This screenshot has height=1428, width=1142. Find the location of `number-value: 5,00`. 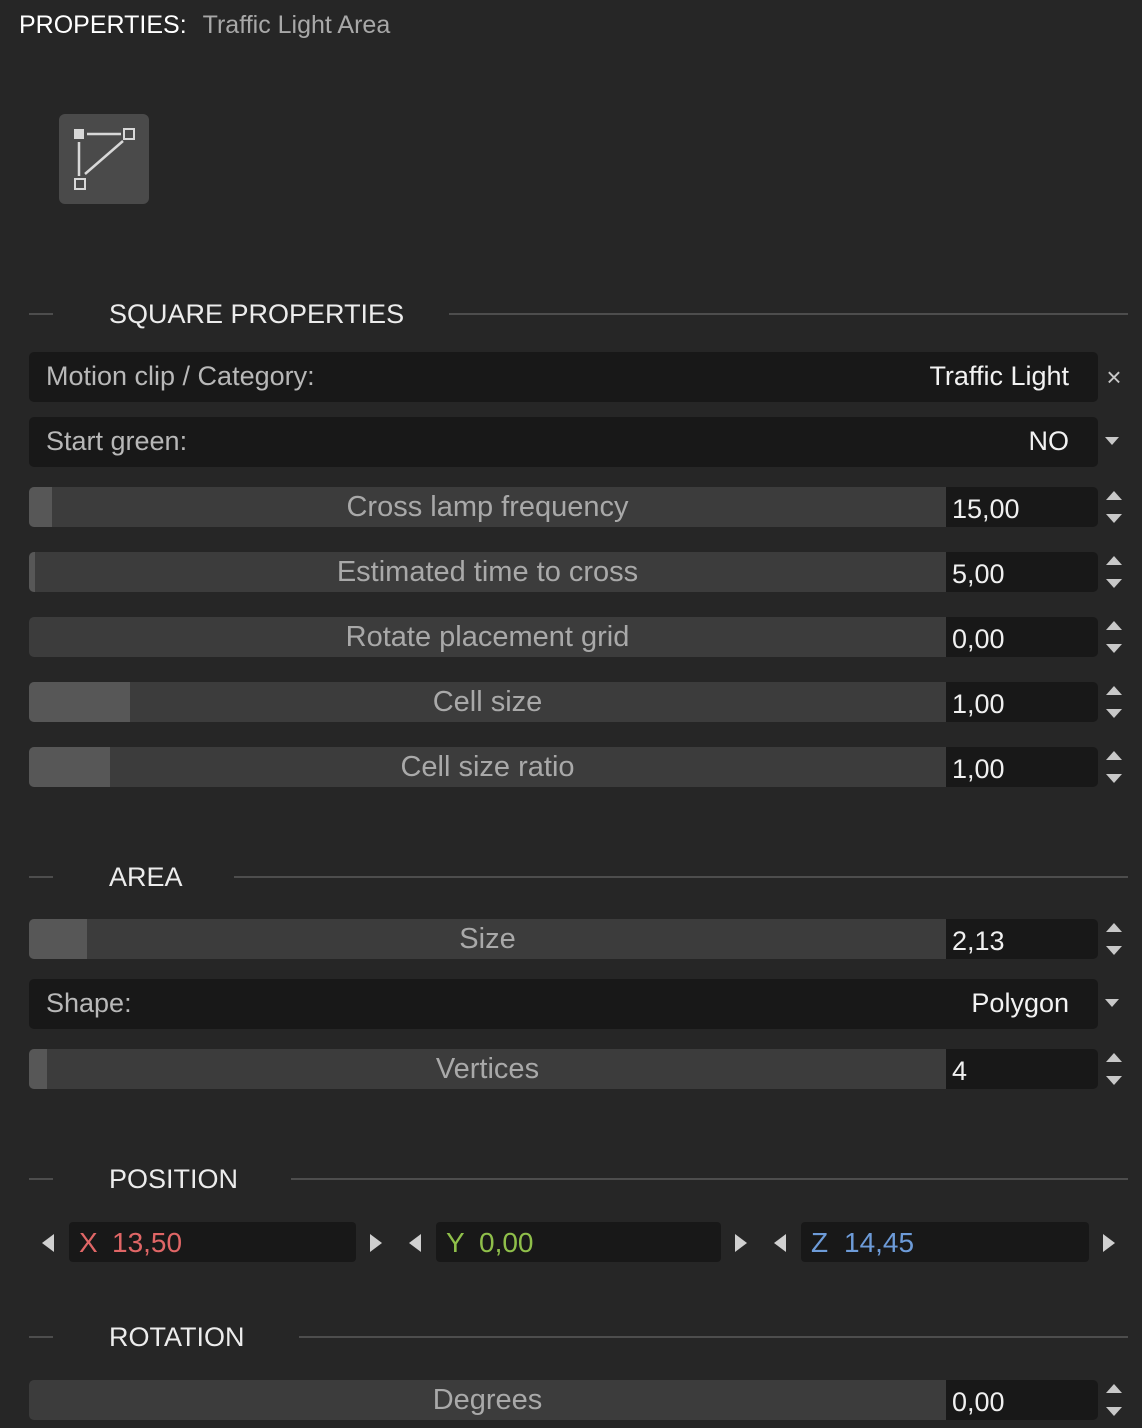

number-value: 5,00 is located at coordinates (978, 574).